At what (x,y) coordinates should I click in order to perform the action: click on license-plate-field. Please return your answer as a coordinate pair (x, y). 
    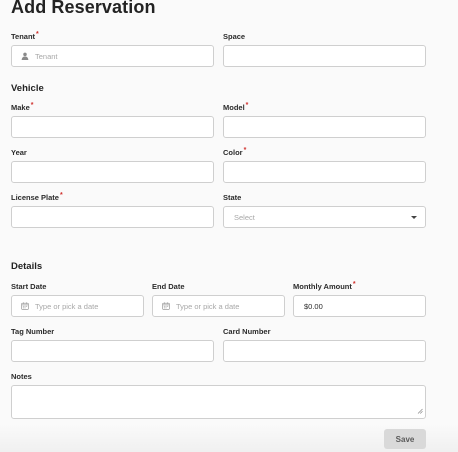
    Looking at the image, I should click on (112, 217).